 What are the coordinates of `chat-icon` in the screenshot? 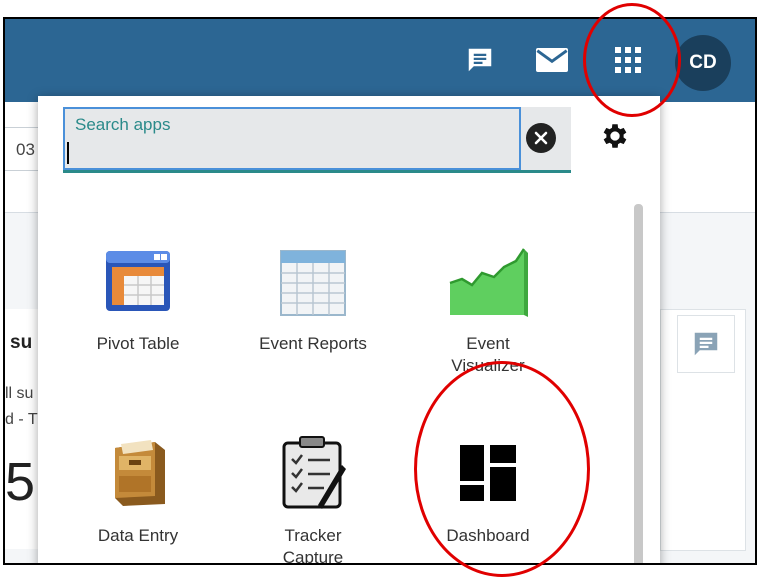 It's located at (480, 60).